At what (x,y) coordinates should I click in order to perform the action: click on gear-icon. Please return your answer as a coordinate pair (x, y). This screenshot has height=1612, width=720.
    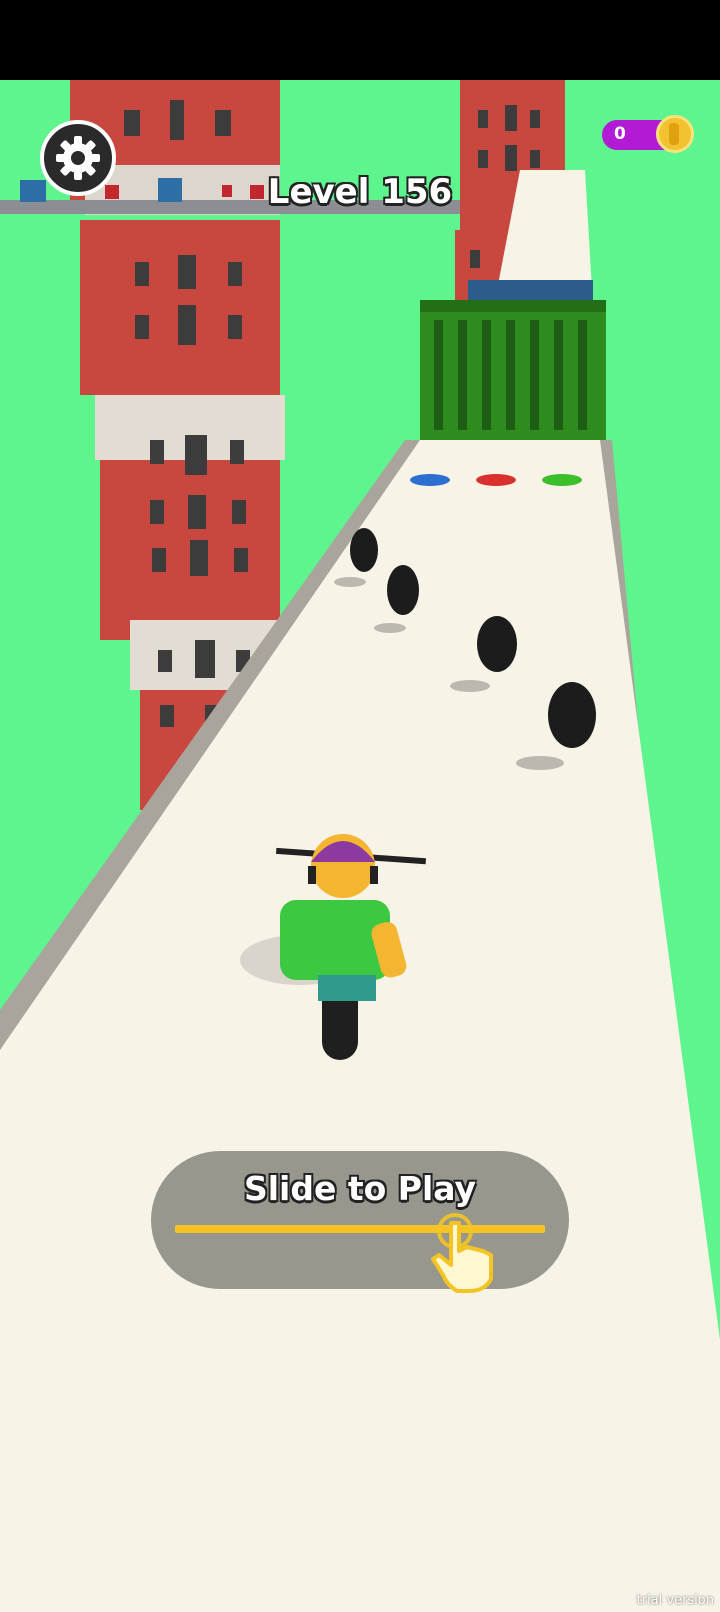
    Looking at the image, I should click on (78, 158).